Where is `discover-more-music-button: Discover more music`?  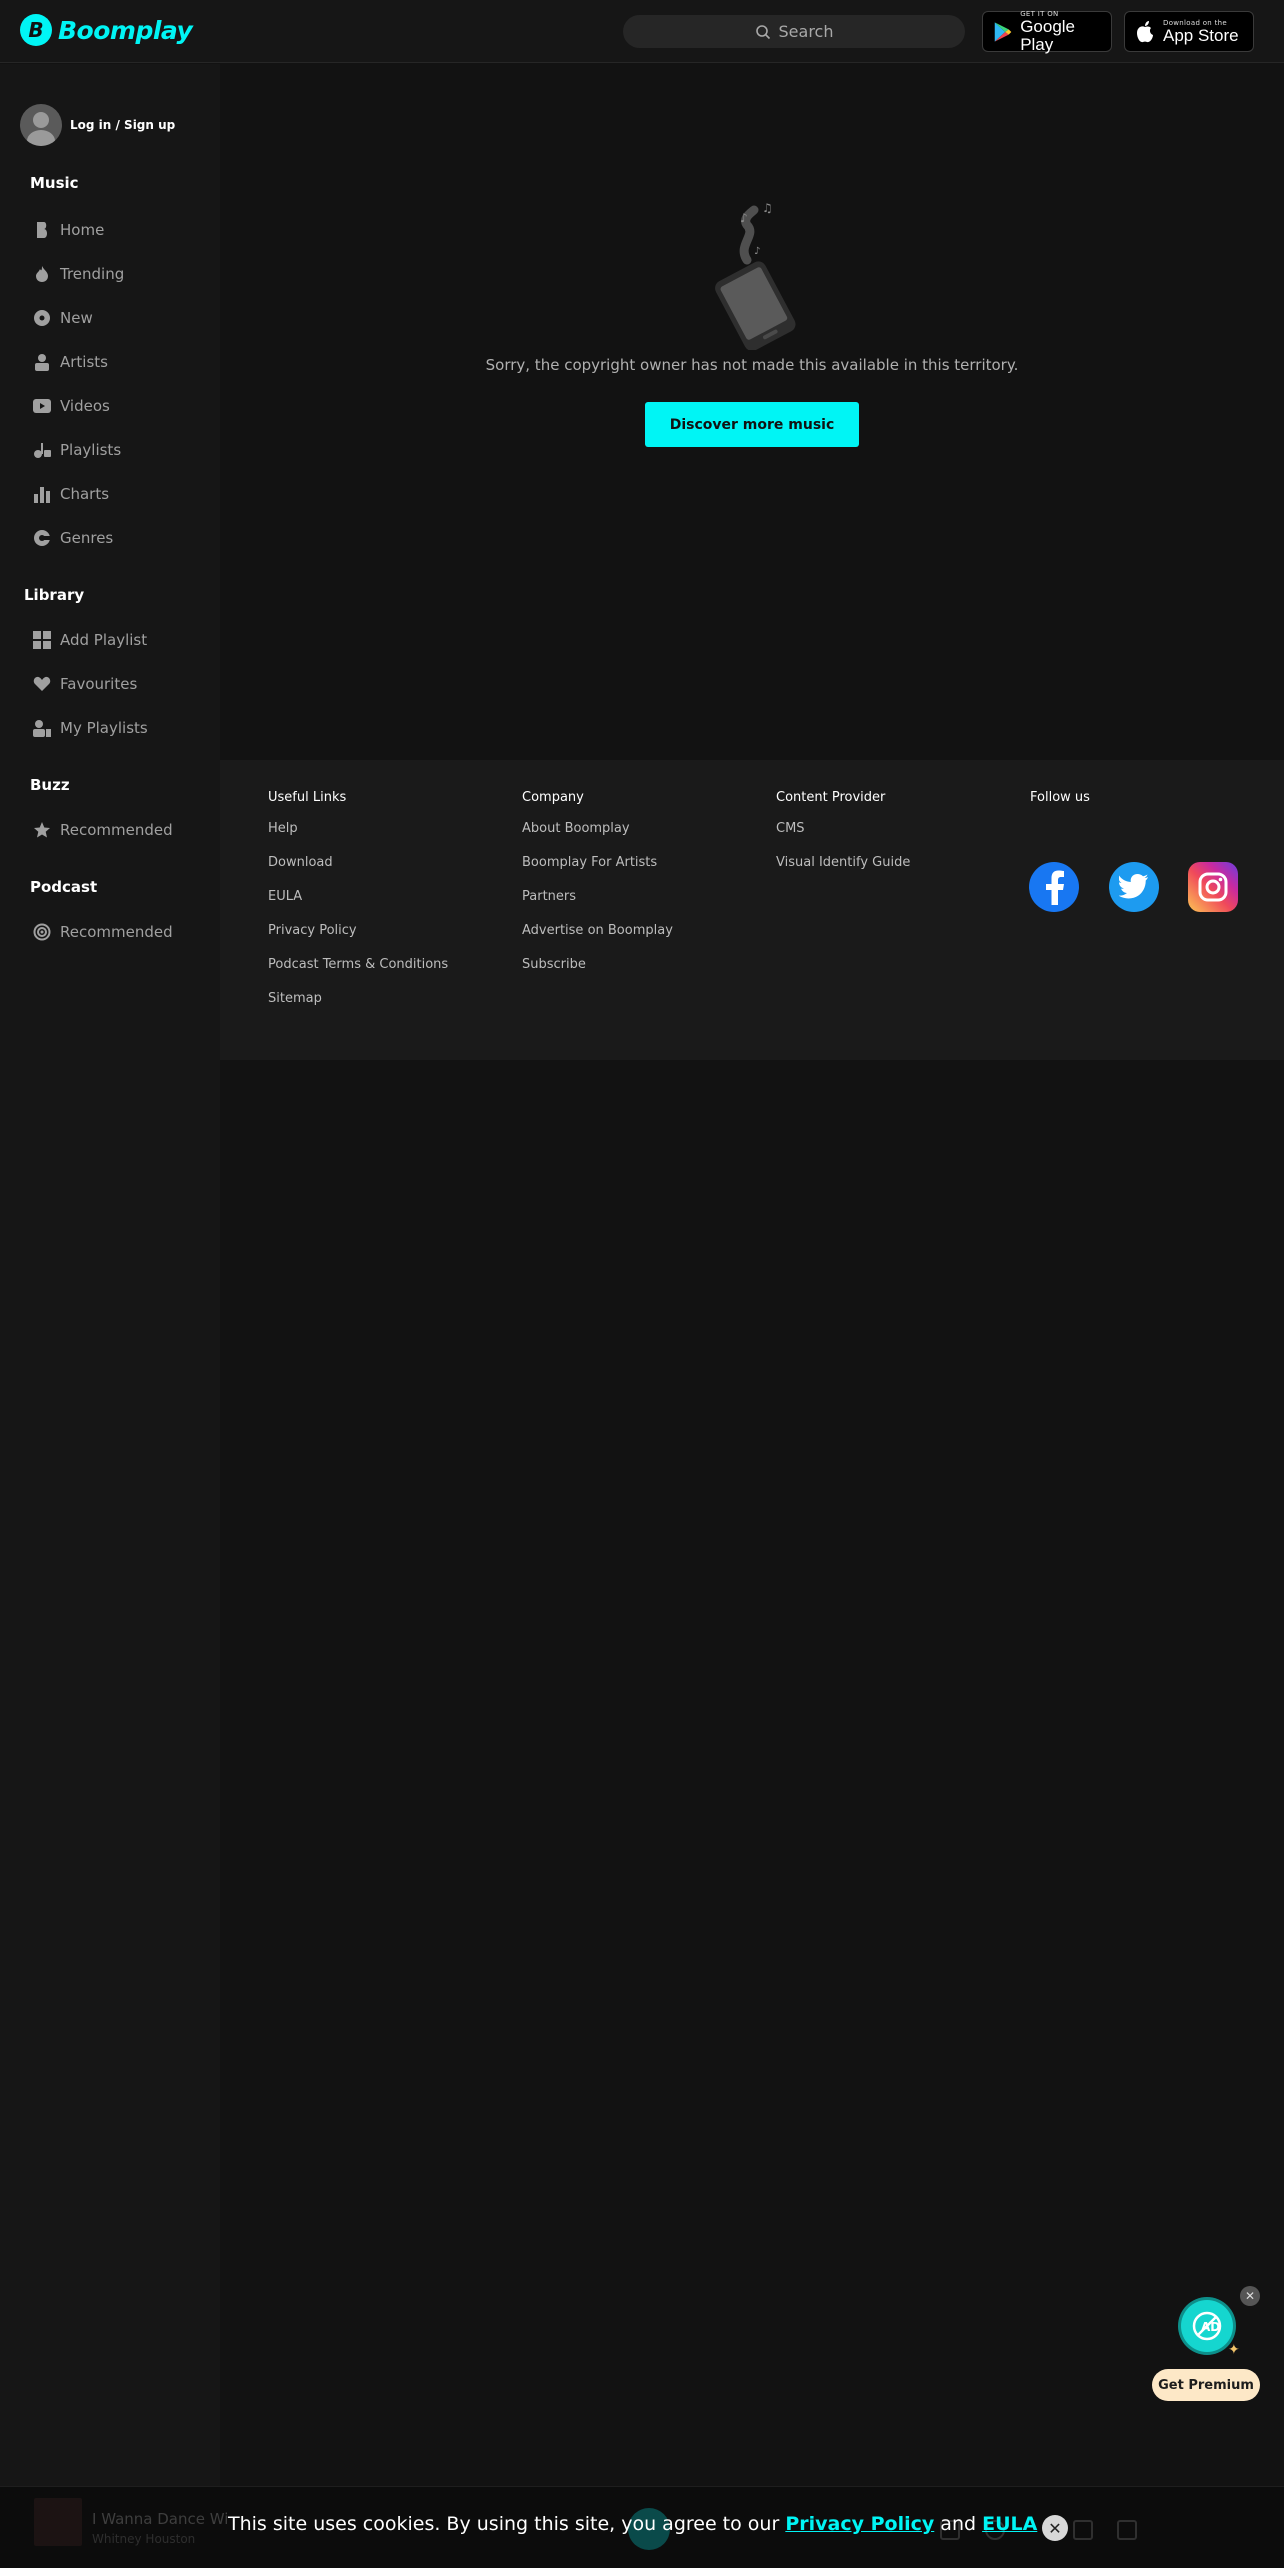 discover-more-music-button: Discover more music is located at coordinates (752, 424).